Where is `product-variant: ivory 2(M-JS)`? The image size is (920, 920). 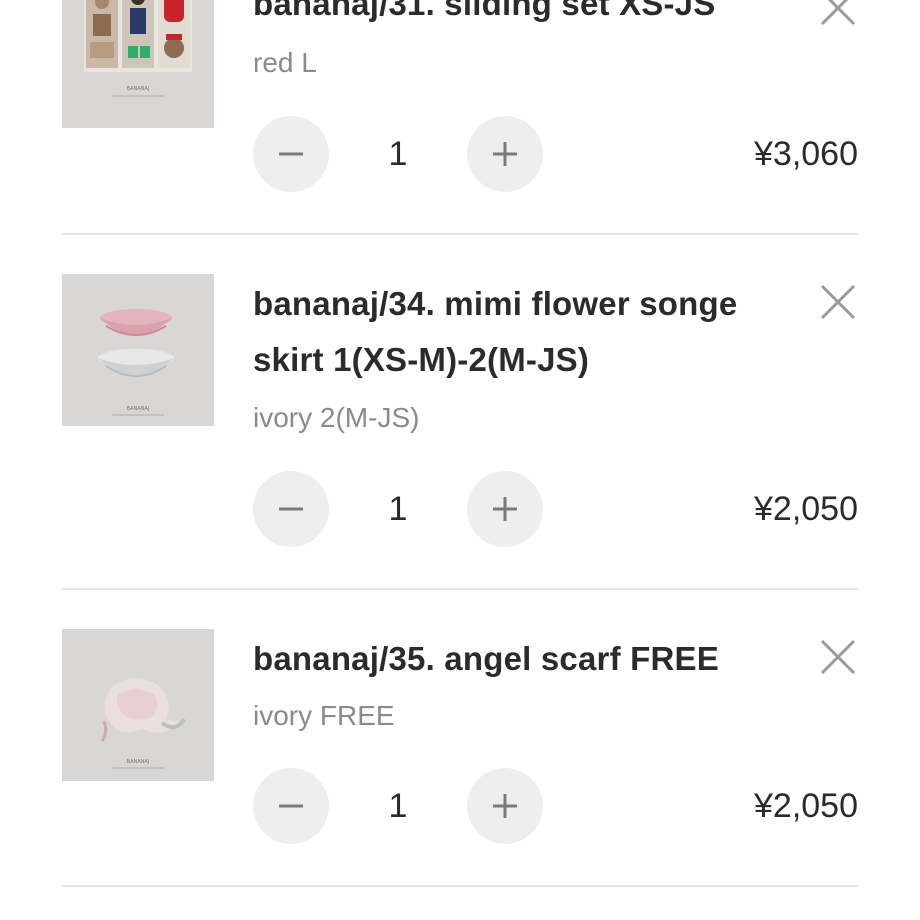 product-variant: ivory 2(M-JS) is located at coordinates (336, 417).